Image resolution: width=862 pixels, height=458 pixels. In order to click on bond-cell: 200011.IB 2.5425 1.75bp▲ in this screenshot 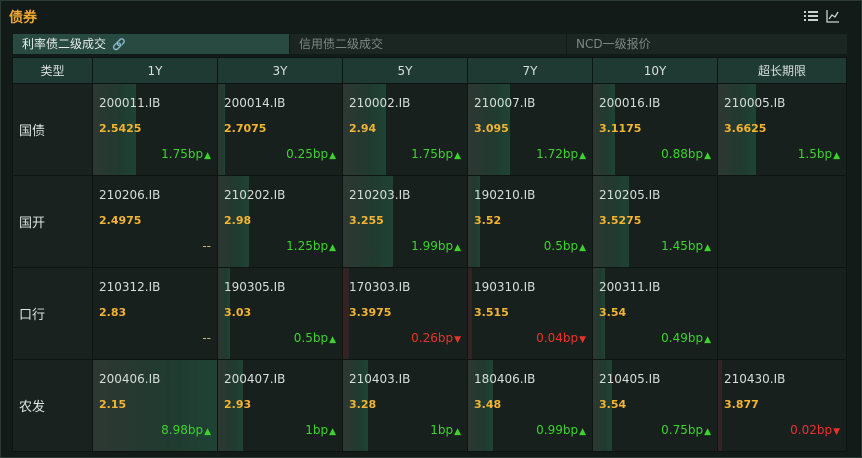, I will do `click(155, 129)`.